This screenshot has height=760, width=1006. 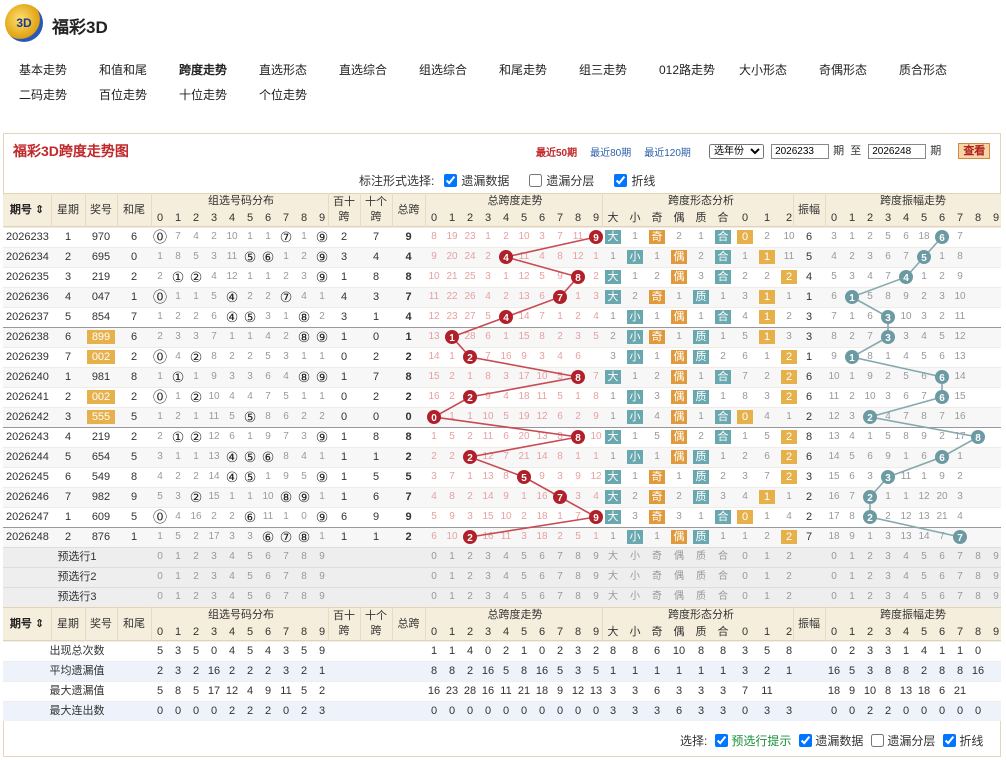 I want to click on preselect-group-cell: 6, so click(x=268, y=597).